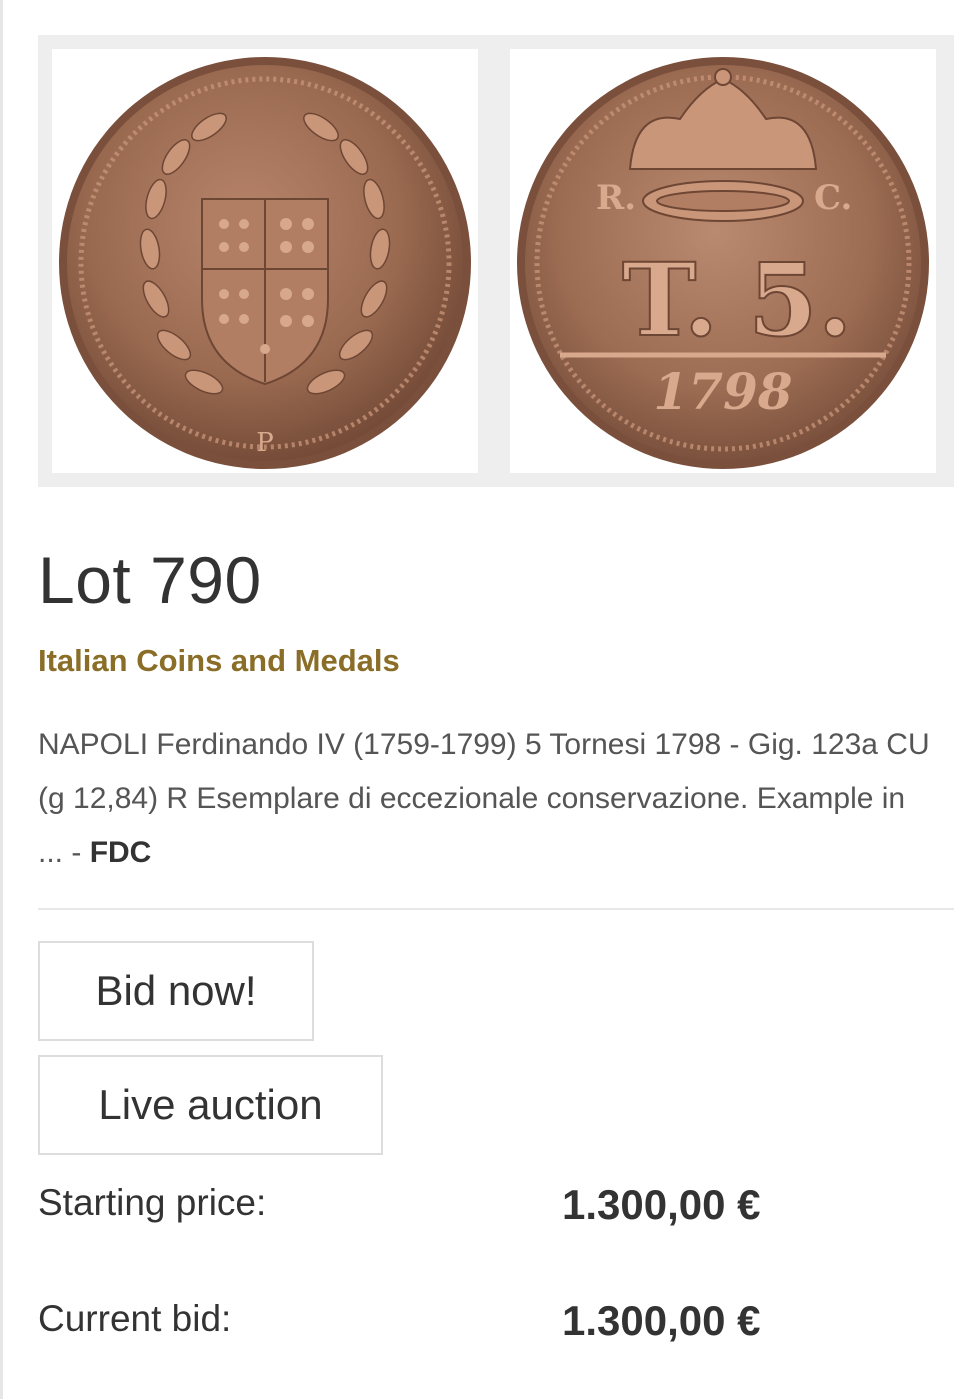 Image resolution: width=972 pixels, height=1399 pixels. Describe the element at coordinates (150, 580) in the screenshot. I see `lot-title: Lot 790` at that location.